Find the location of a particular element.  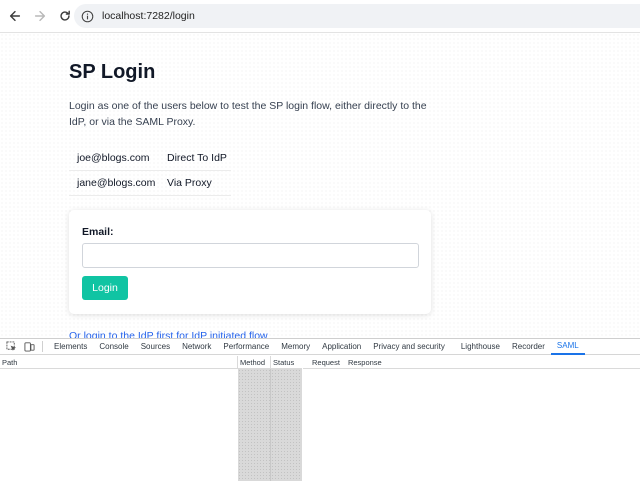

status-column-empty is located at coordinates (286, 425).